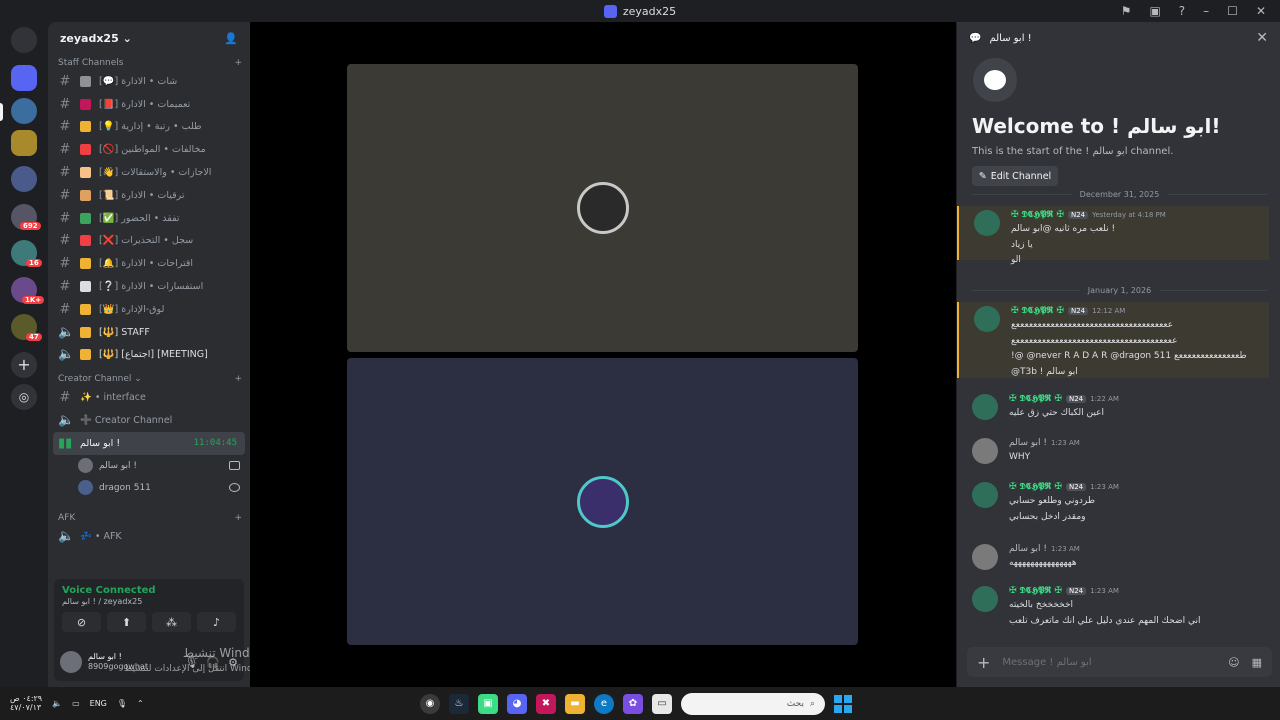 The height and width of the screenshot is (720, 1280). Describe the element at coordinates (662, 703) in the screenshot. I see `file-icon: ▭` at that location.